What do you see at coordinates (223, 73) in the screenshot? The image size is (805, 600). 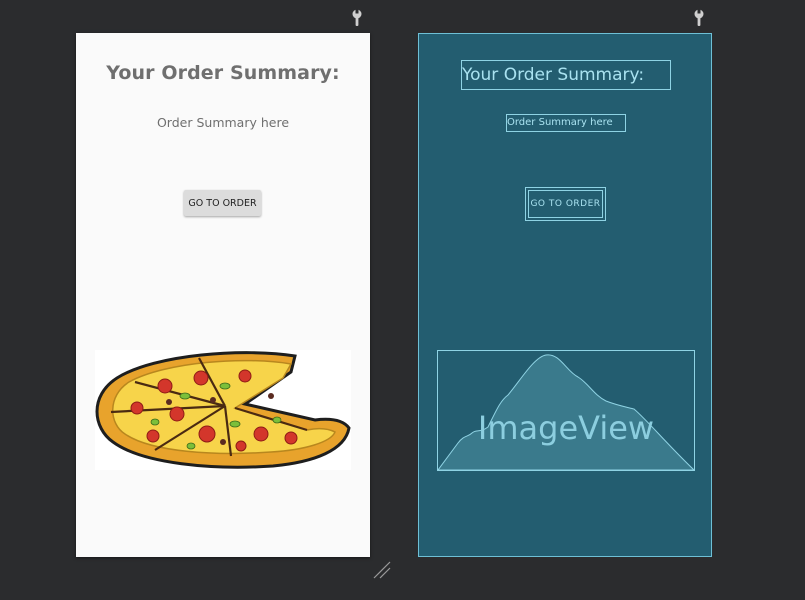 I see `order-summary-title: Your Order Summary:` at bounding box center [223, 73].